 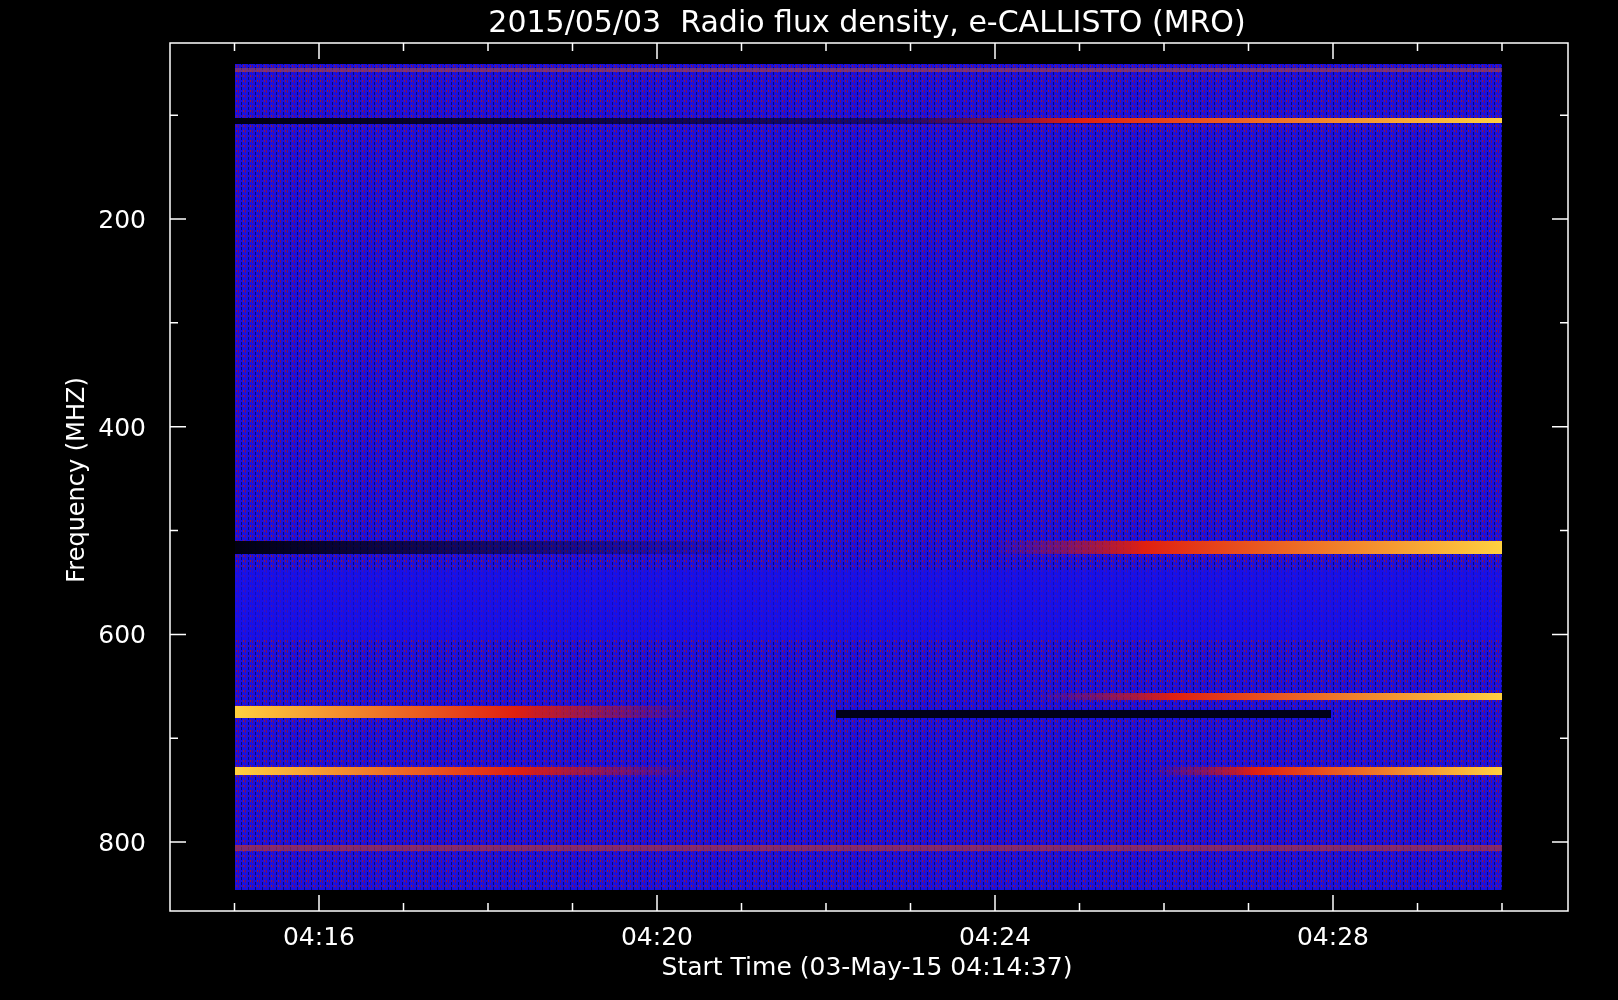 What do you see at coordinates (319, 936) in the screenshot?
I see `x-tick-label: 04:16` at bounding box center [319, 936].